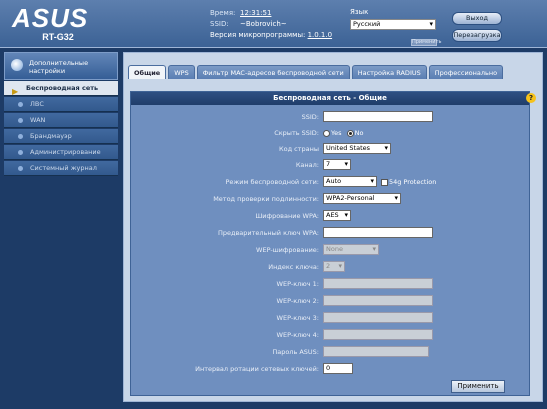 The image size is (547, 409). Describe the element at coordinates (334, 266) in the screenshot. I see `key-index-select: 2` at that location.